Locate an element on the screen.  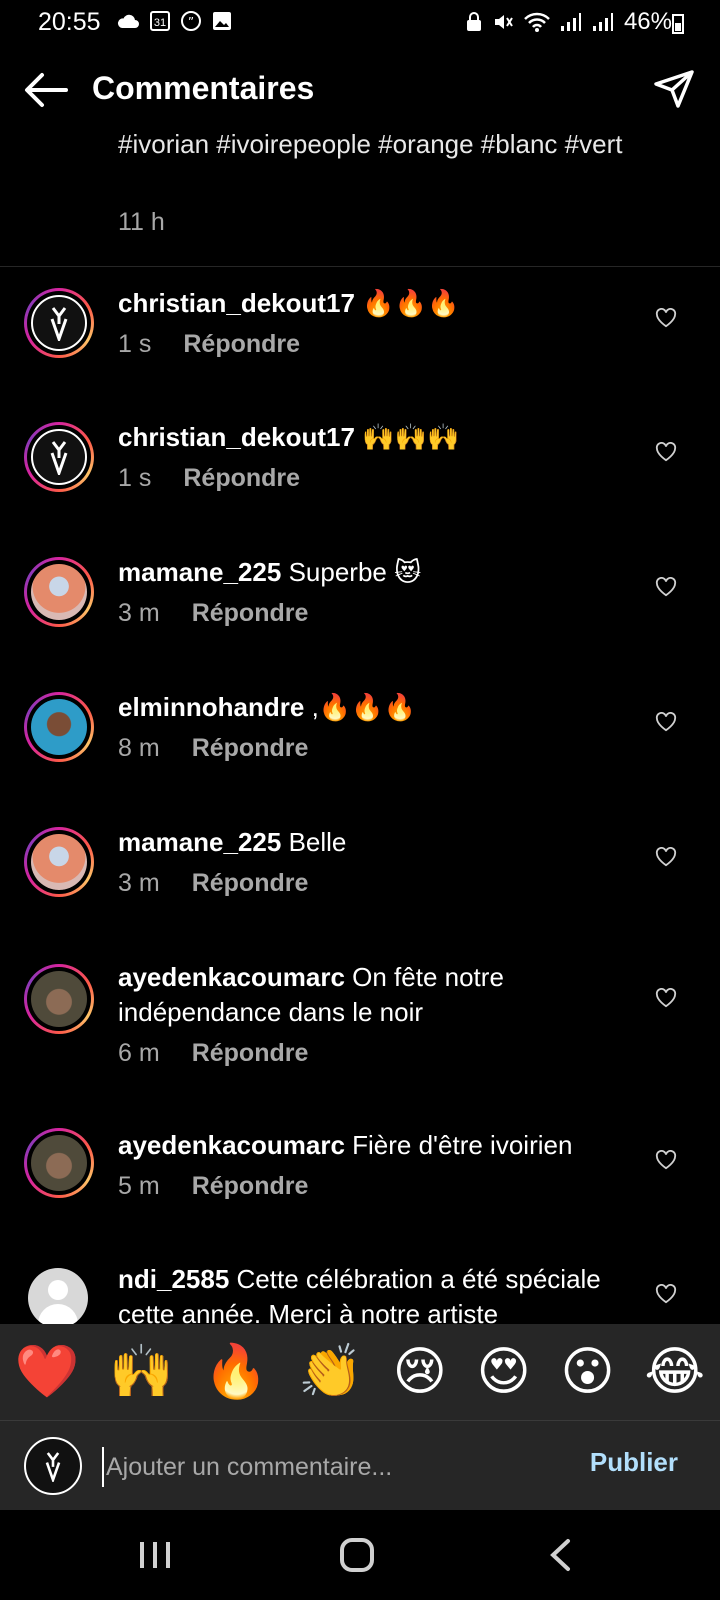
emoji-raised-hands: 🙌 is located at coordinates (141, 1372).